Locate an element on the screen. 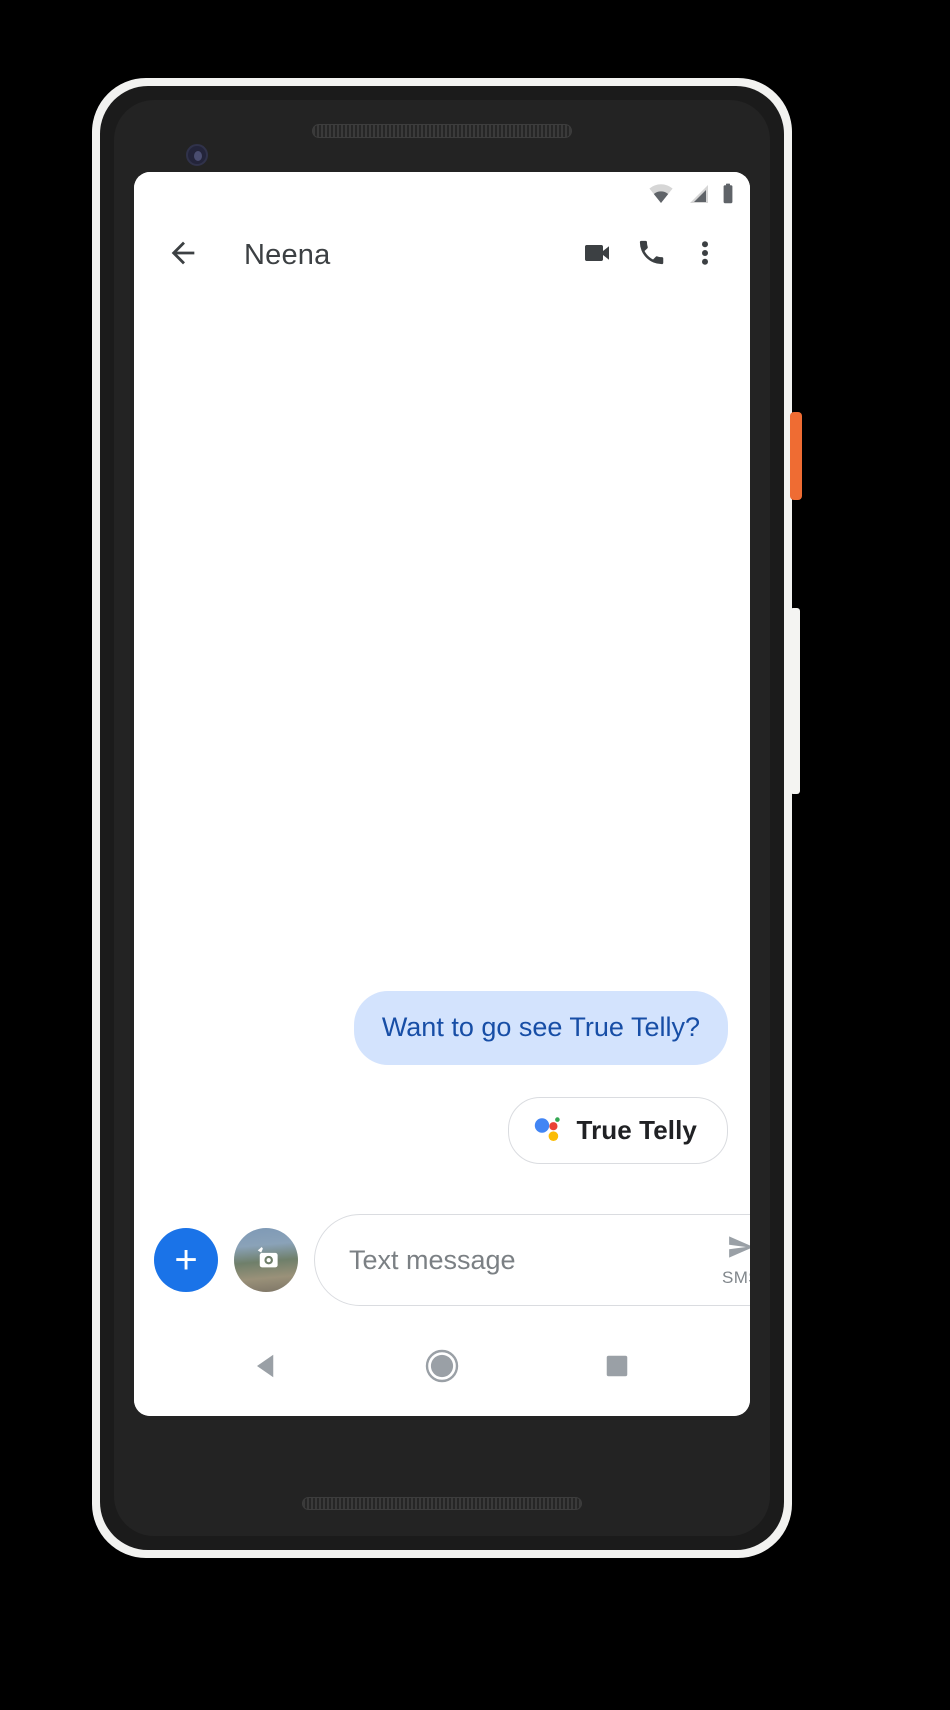  nav-home-circle-icon is located at coordinates (442, 1368).